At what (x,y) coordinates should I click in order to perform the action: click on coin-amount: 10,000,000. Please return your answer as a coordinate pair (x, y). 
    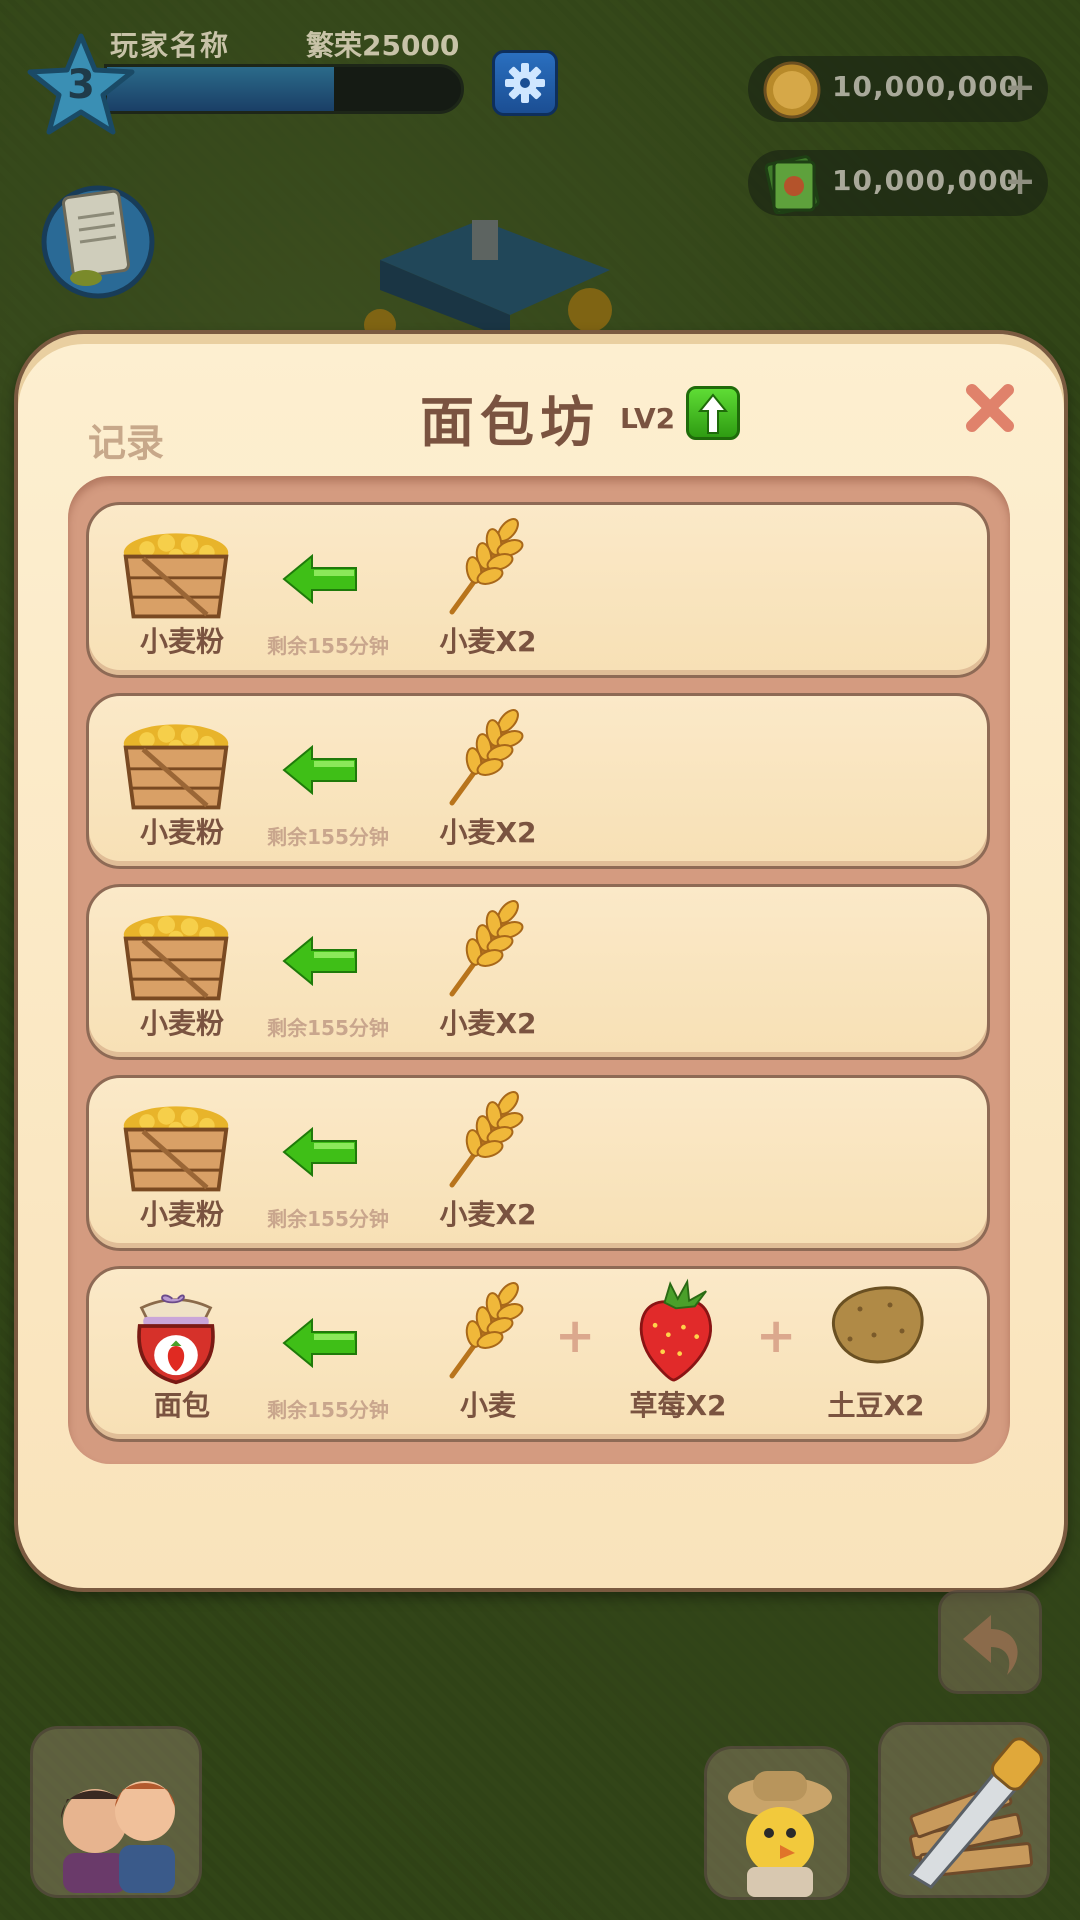
    Looking at the image, I should click on (926, 86).